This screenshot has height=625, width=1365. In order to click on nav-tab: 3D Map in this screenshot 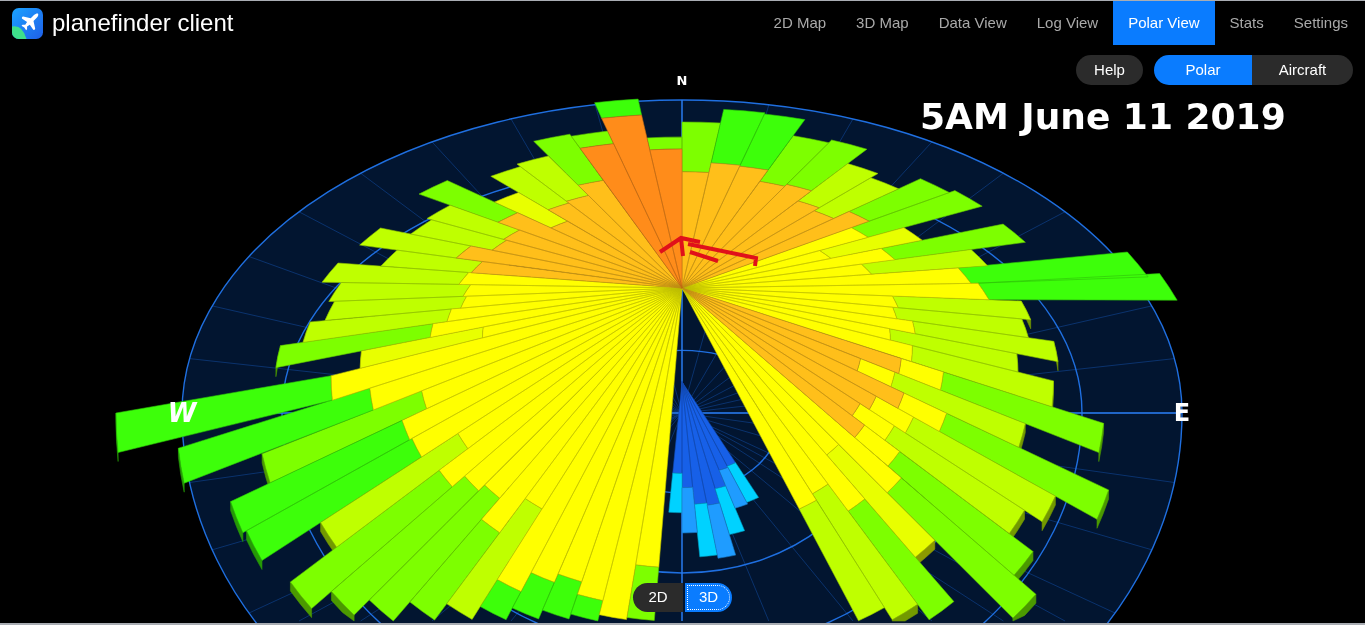, I will do `click(882, 23)`.